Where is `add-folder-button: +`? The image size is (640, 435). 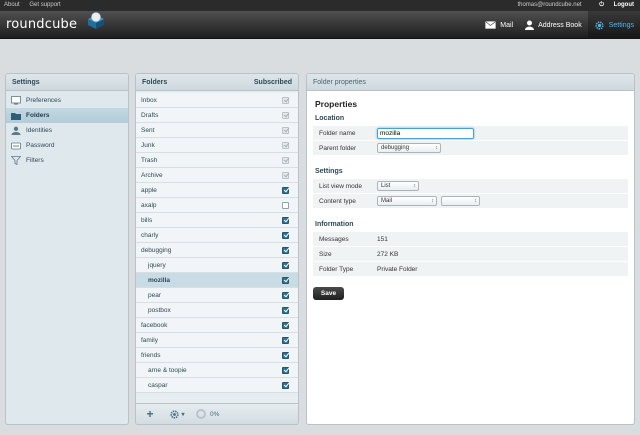 add-folder-button: + is located at coordinates (150, 414).